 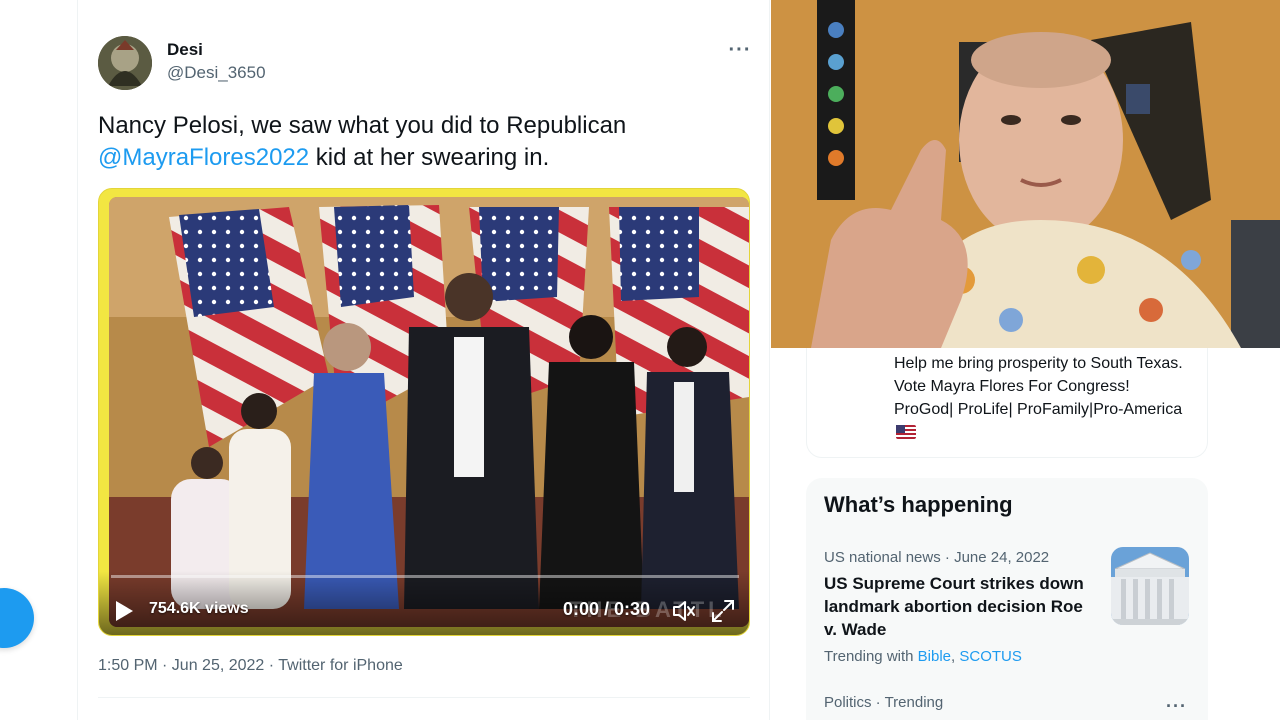 What do you see at coordinates (1176, 706) in the screenshot?
I see `trend-more-icon: ···` at bounding box center [1176, 706].